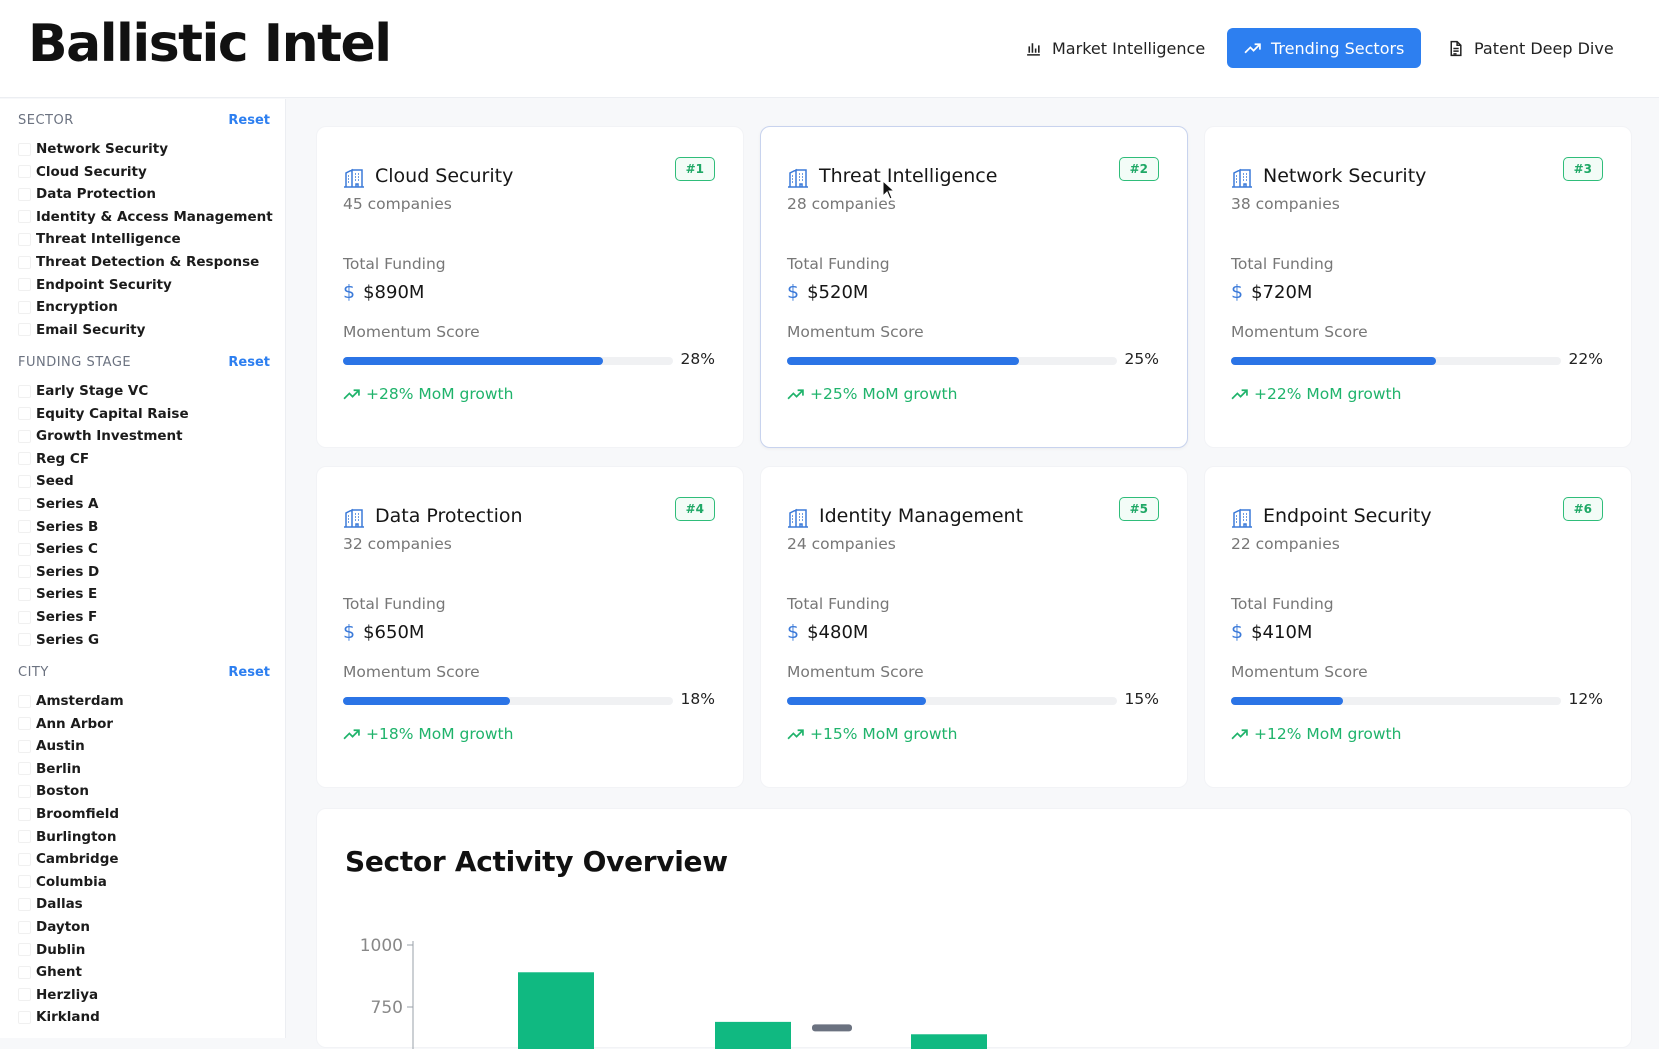 This screenshot has height=1049, width=1659. I want to click on city-option: Amsterdam, so click(71, 701).